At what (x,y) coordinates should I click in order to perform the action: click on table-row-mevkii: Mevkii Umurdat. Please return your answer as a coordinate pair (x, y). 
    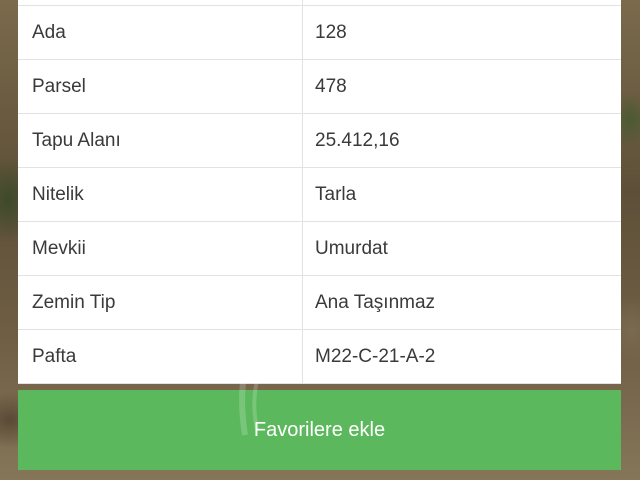
    Looking at the image, I should click on (319, 249).